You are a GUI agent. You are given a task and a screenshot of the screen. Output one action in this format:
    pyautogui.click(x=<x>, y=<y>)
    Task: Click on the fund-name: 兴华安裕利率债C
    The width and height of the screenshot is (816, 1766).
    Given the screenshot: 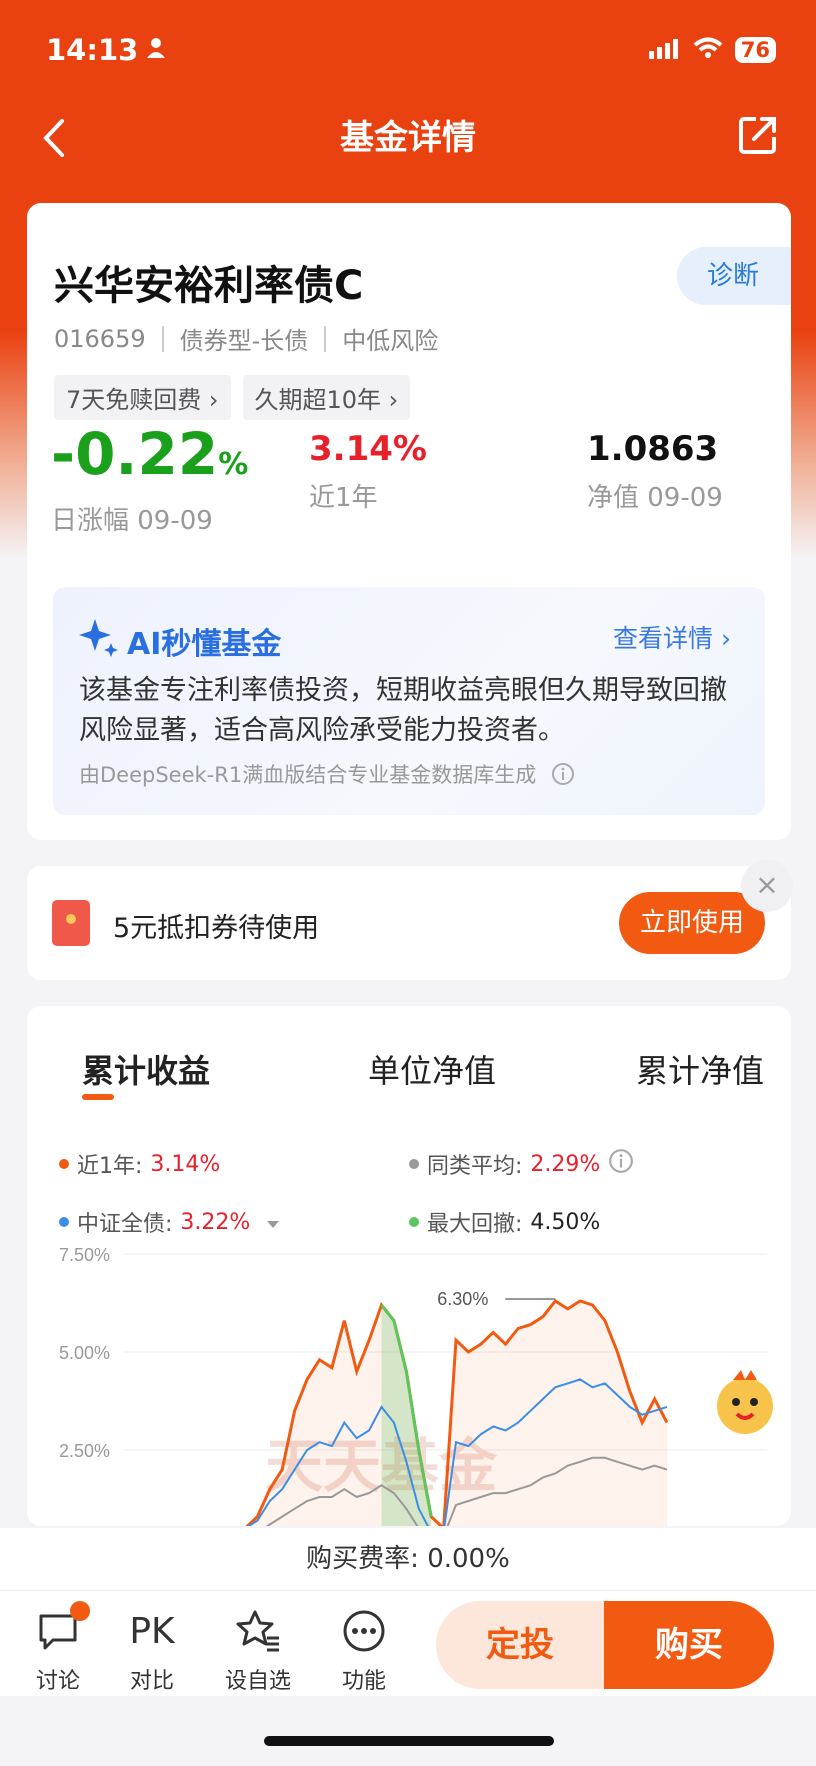 What is the action you would take?
    pyautogui.click(x=209, y=286)
    